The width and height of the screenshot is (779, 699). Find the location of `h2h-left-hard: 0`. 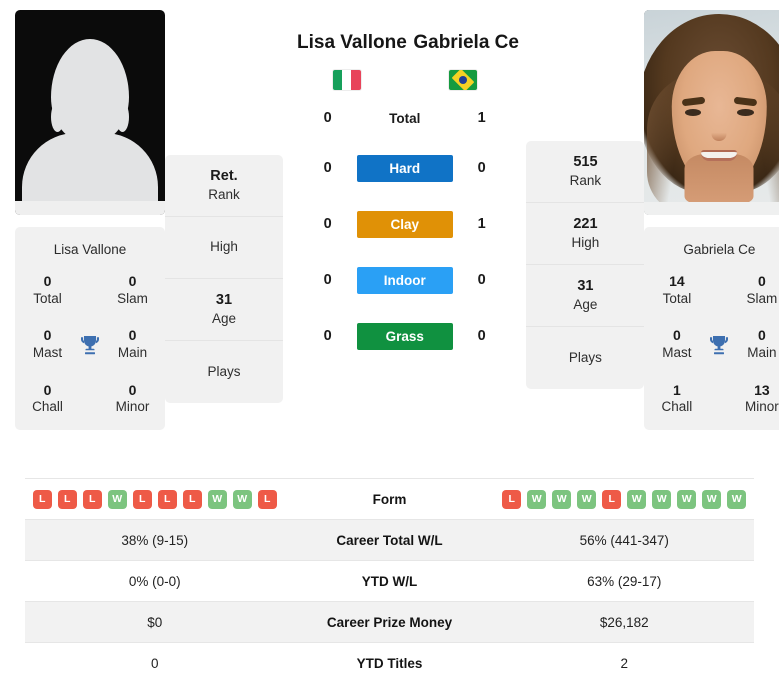

h2h-left-hard: 0 is located at coordinates (327, 168).